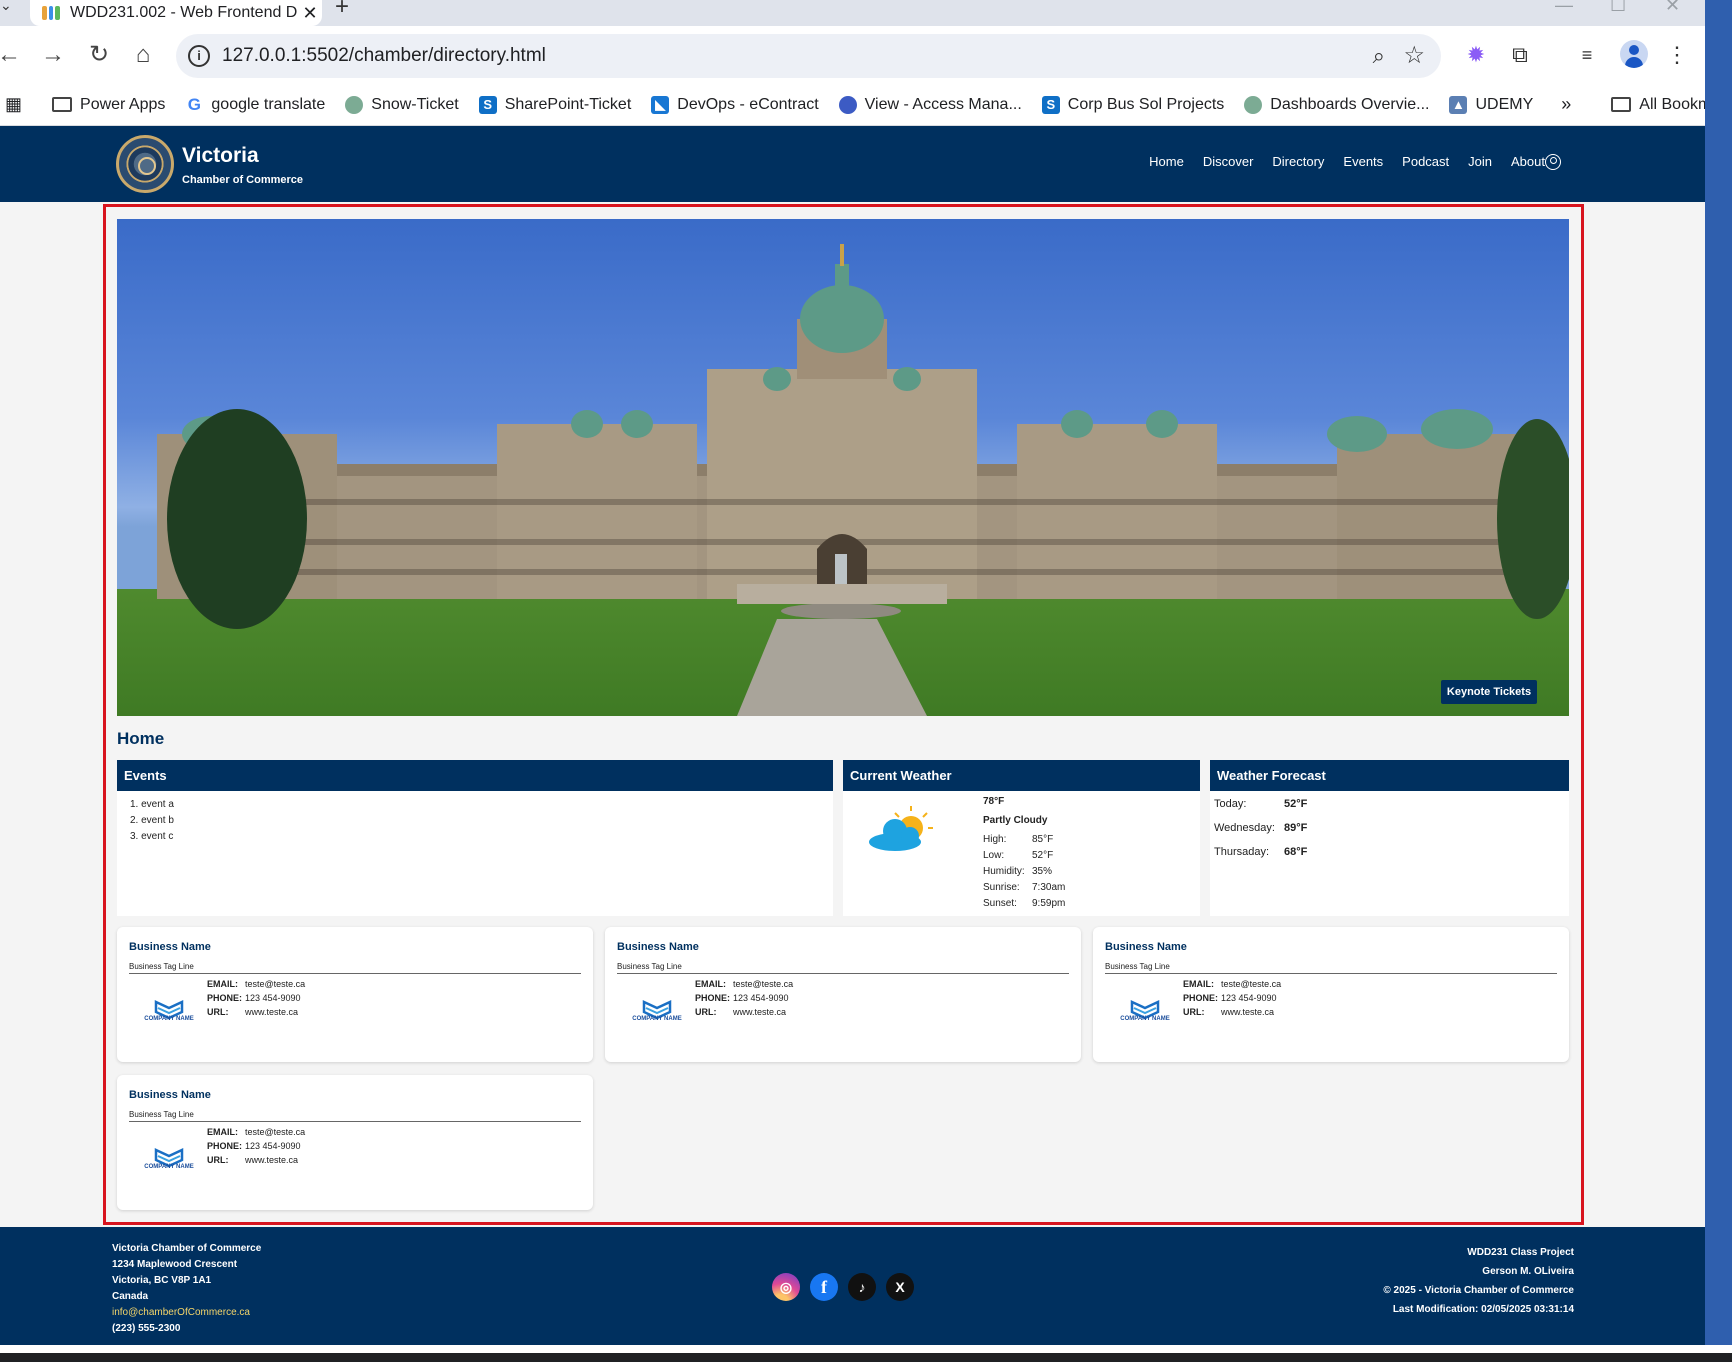  I want to click on close-window-icon: ✕, so click(1672, 7).